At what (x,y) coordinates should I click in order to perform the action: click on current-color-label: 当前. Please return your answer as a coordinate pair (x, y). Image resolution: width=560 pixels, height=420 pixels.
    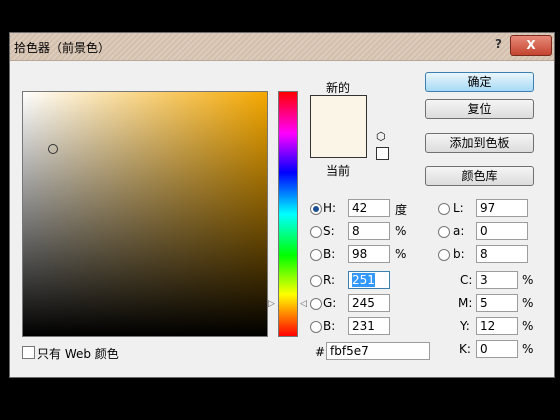
    Looking at the image, I should click on (338, 171).